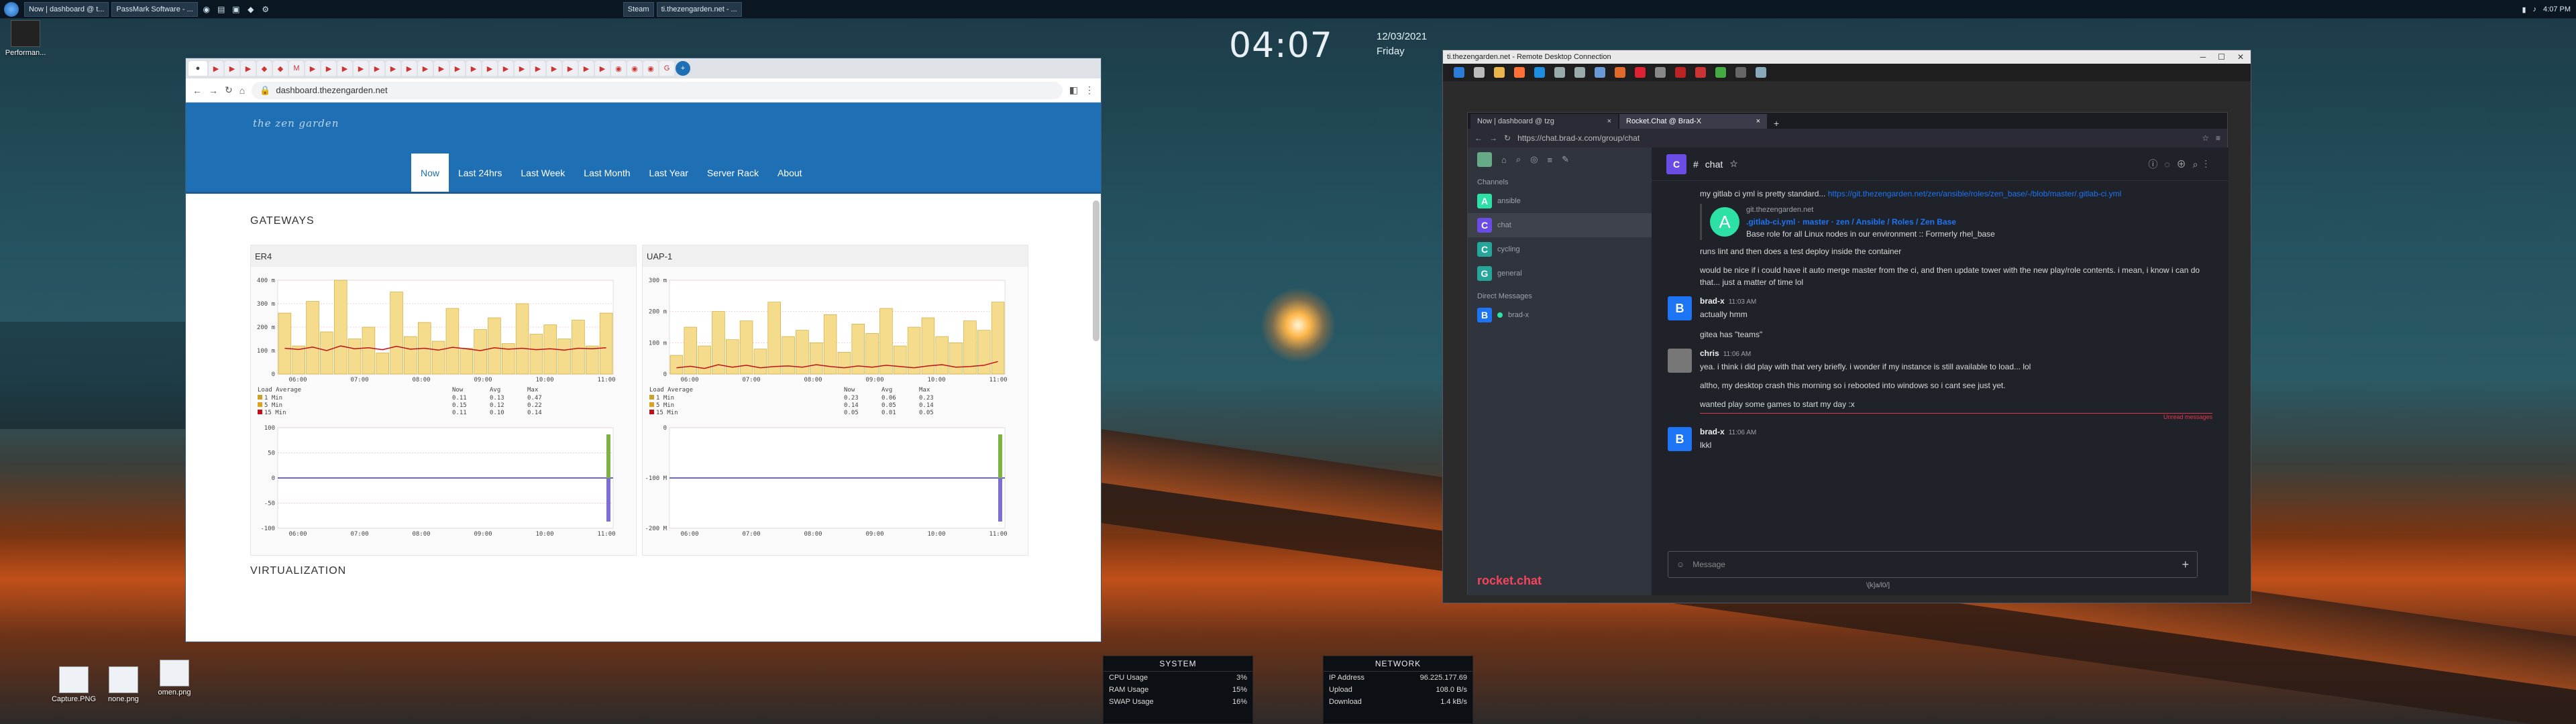 The height and width of the screenshot is (724, 2576). I want to click on new-tab-icon: +, so click(1776, 124).